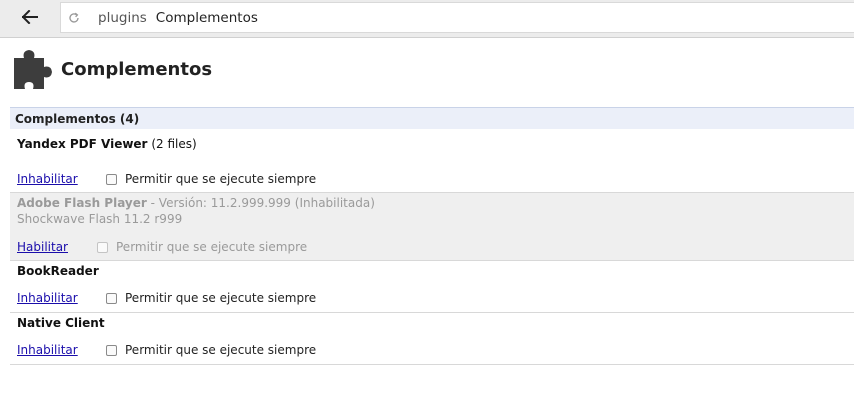 This screenshot has height=407, width=854. Describe the element at coordinates (206, 17) in the screenshot. I see `url-page-title: Complementos` at that location.